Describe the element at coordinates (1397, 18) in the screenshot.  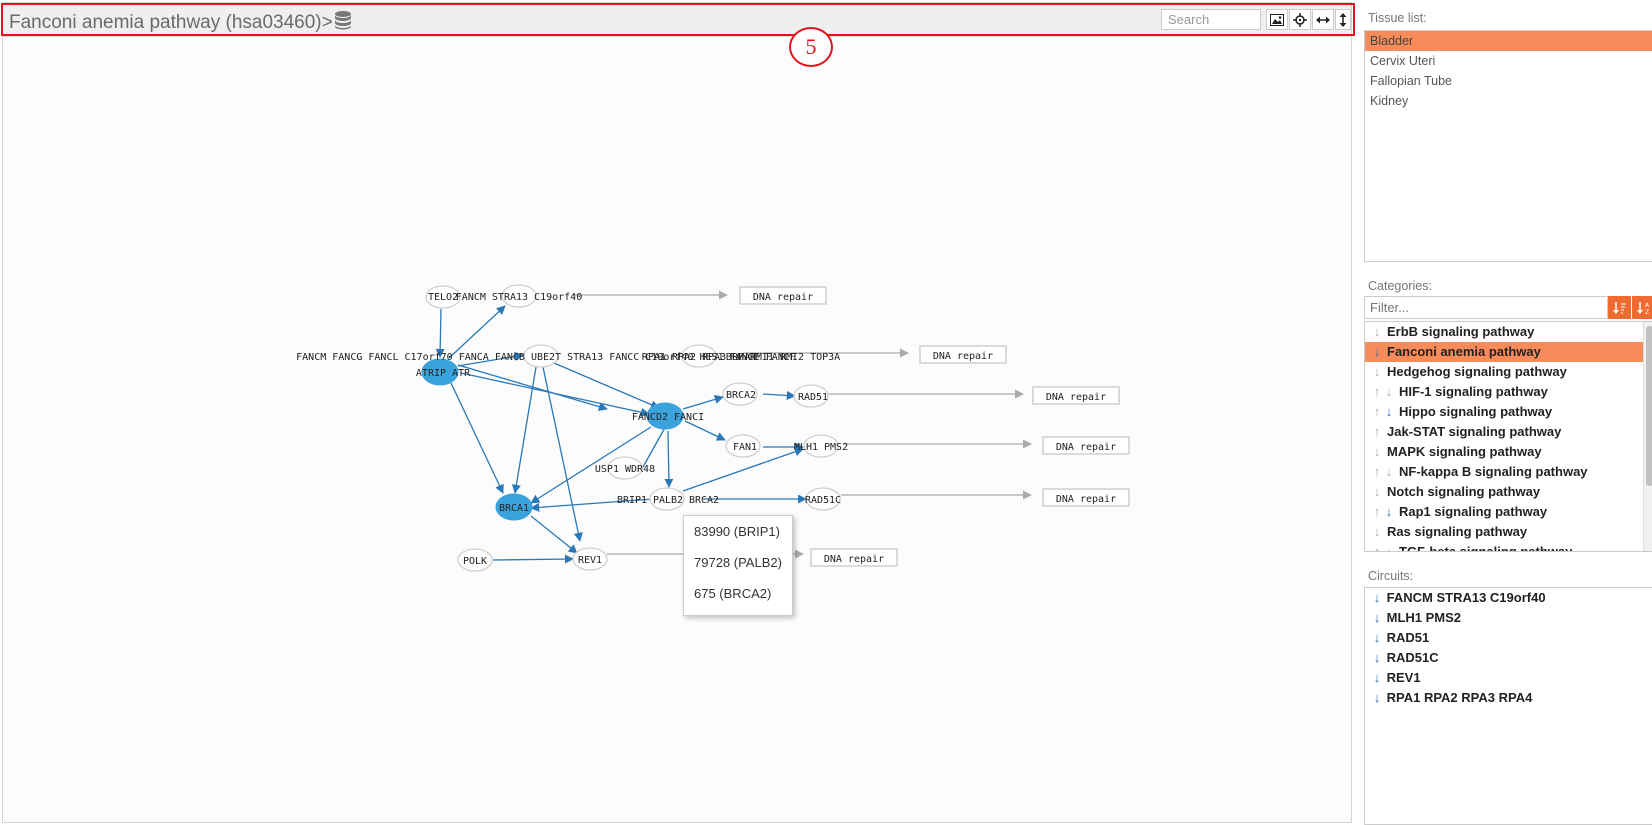
I see `tissue-list-label: Tissue list:` at that location.